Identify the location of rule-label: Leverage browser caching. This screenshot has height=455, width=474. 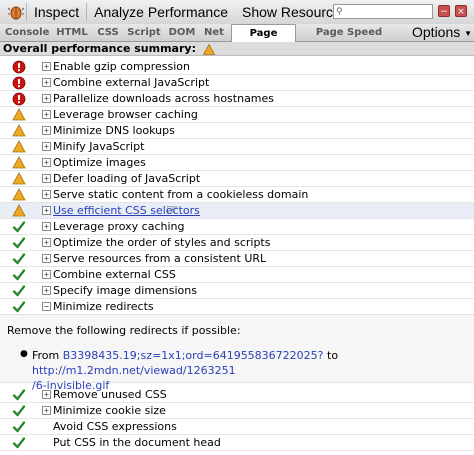
(125, 114).